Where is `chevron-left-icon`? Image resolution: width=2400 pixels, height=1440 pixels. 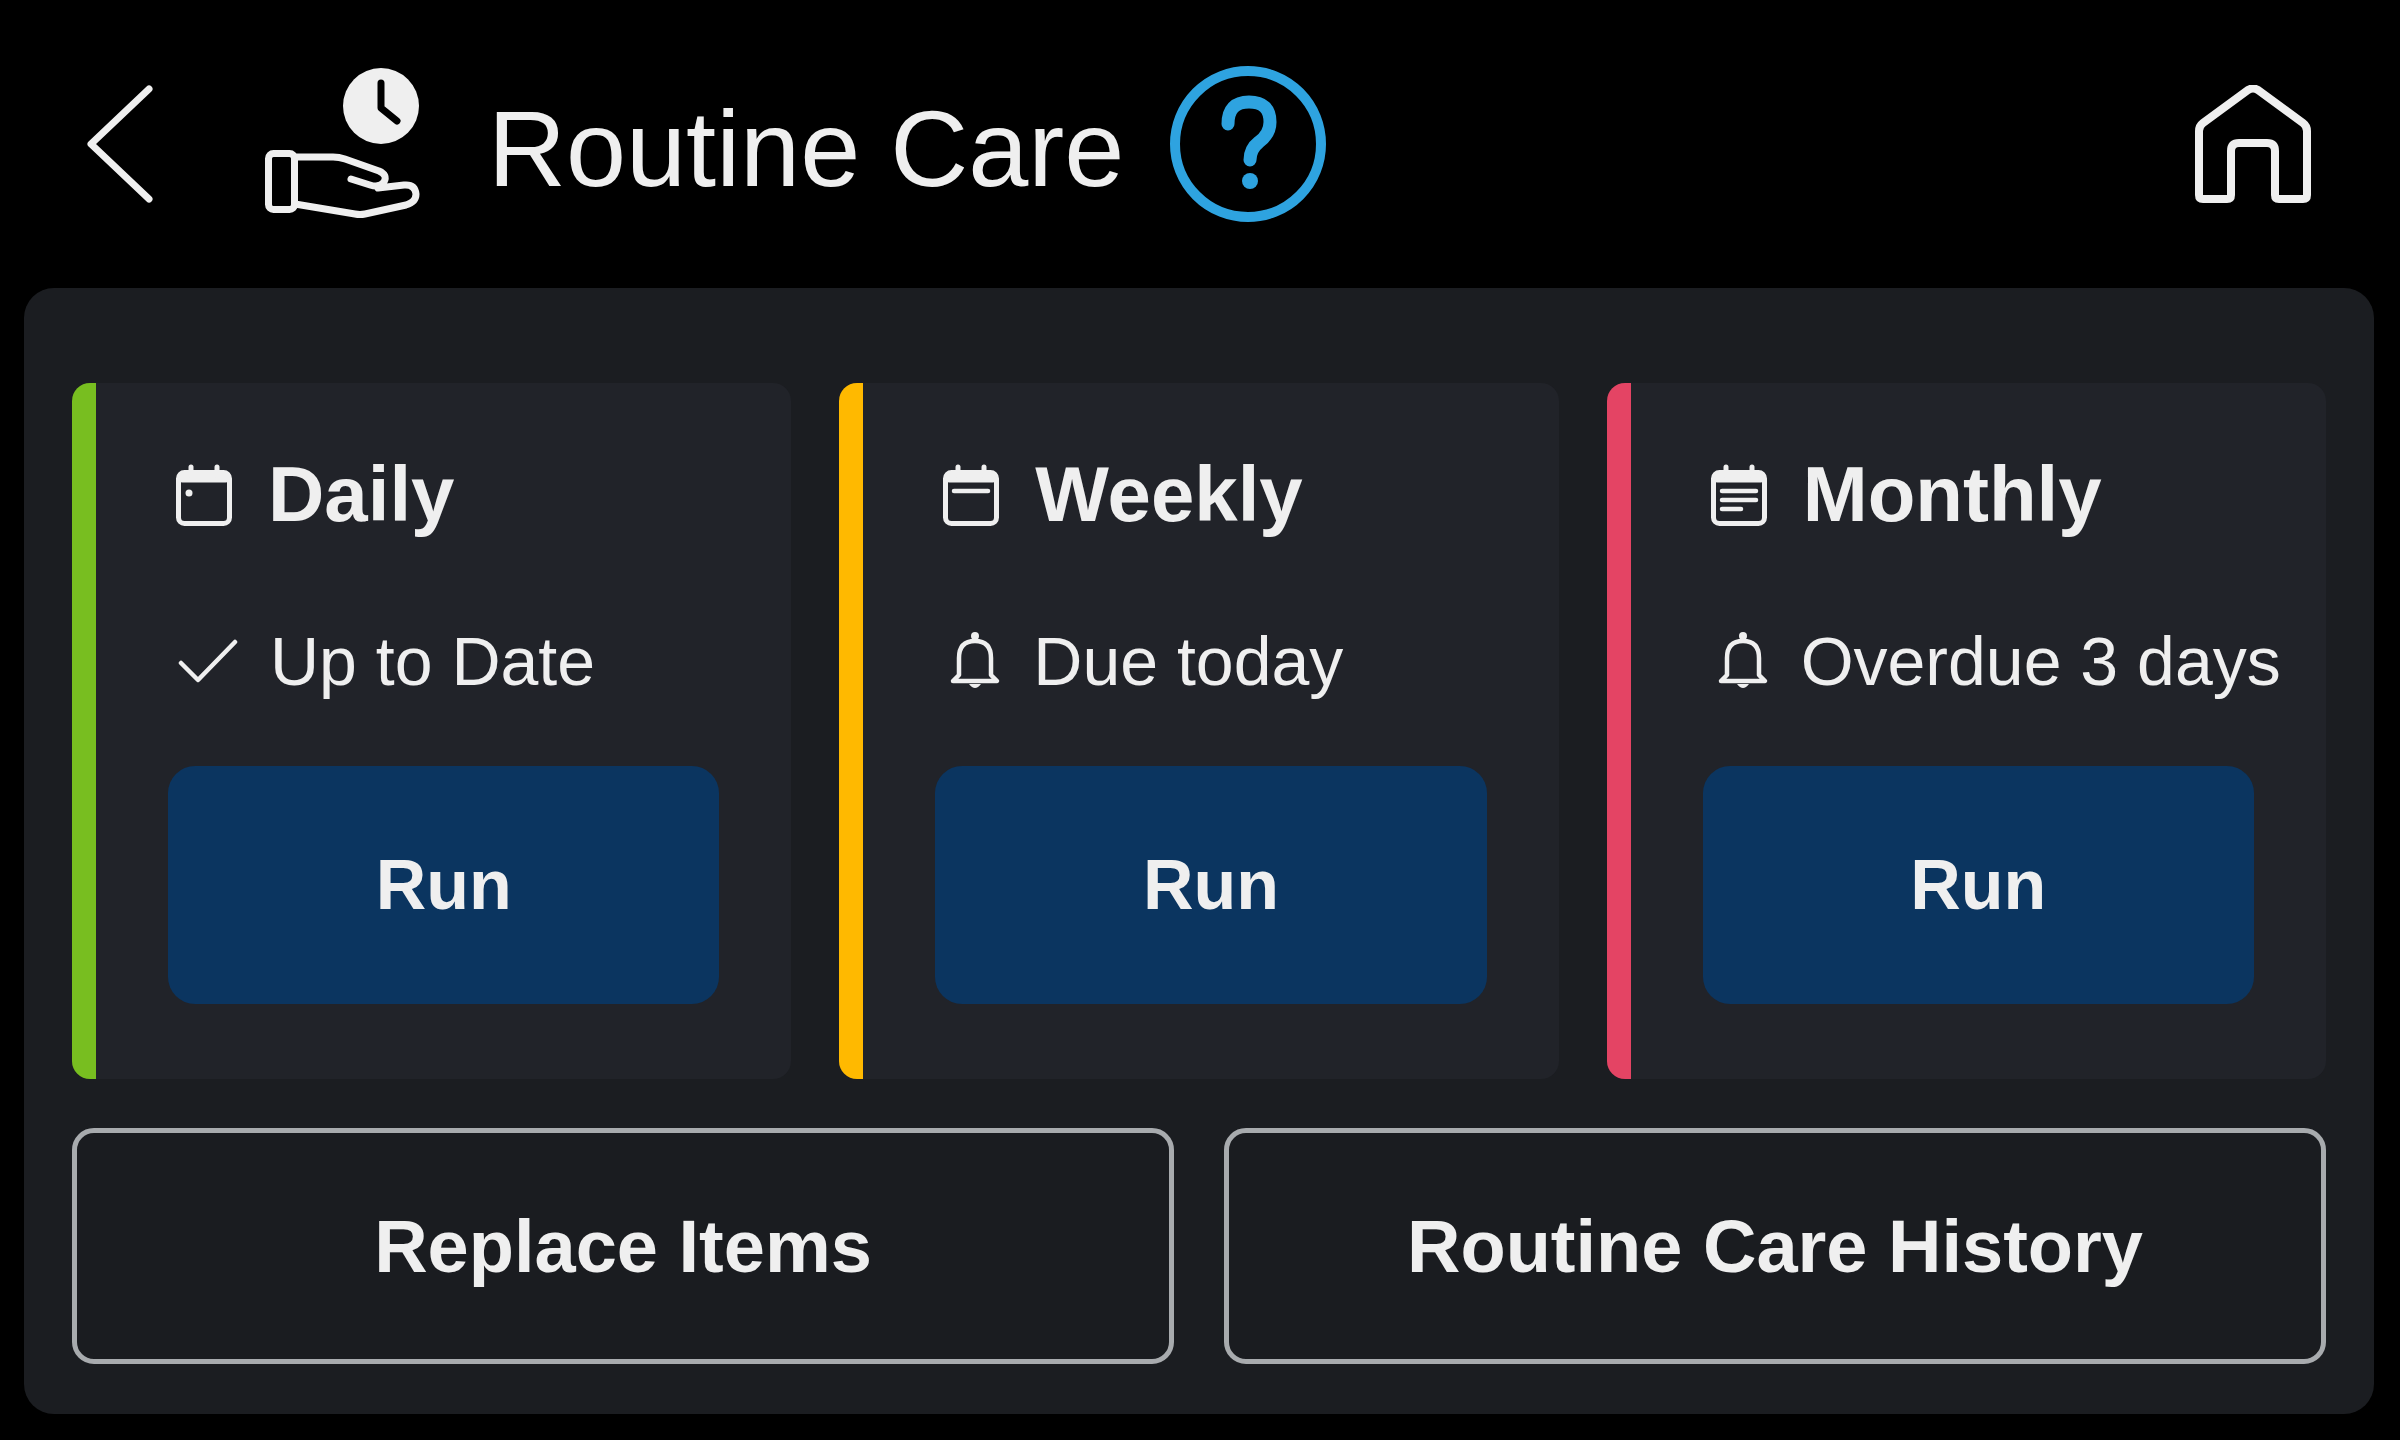 chevron-left-icon is located at coordinates (120, 144).